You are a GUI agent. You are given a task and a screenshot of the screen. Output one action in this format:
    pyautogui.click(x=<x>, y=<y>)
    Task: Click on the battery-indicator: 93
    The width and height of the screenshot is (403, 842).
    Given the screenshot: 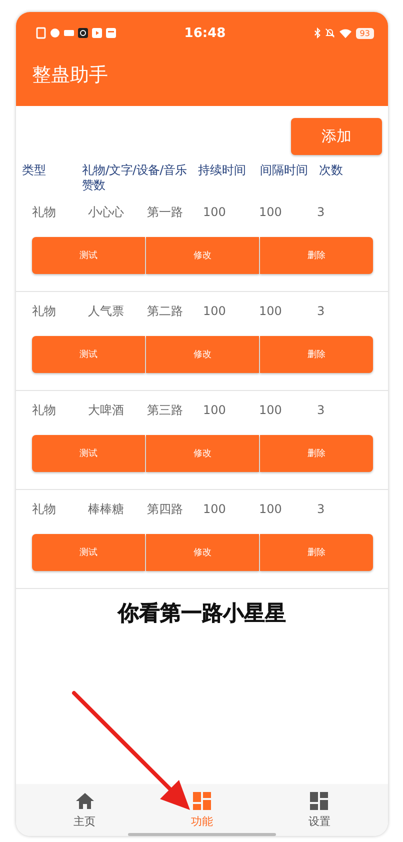 What is the action you would take?
    pyautogui.click(x=365, y=33)
    